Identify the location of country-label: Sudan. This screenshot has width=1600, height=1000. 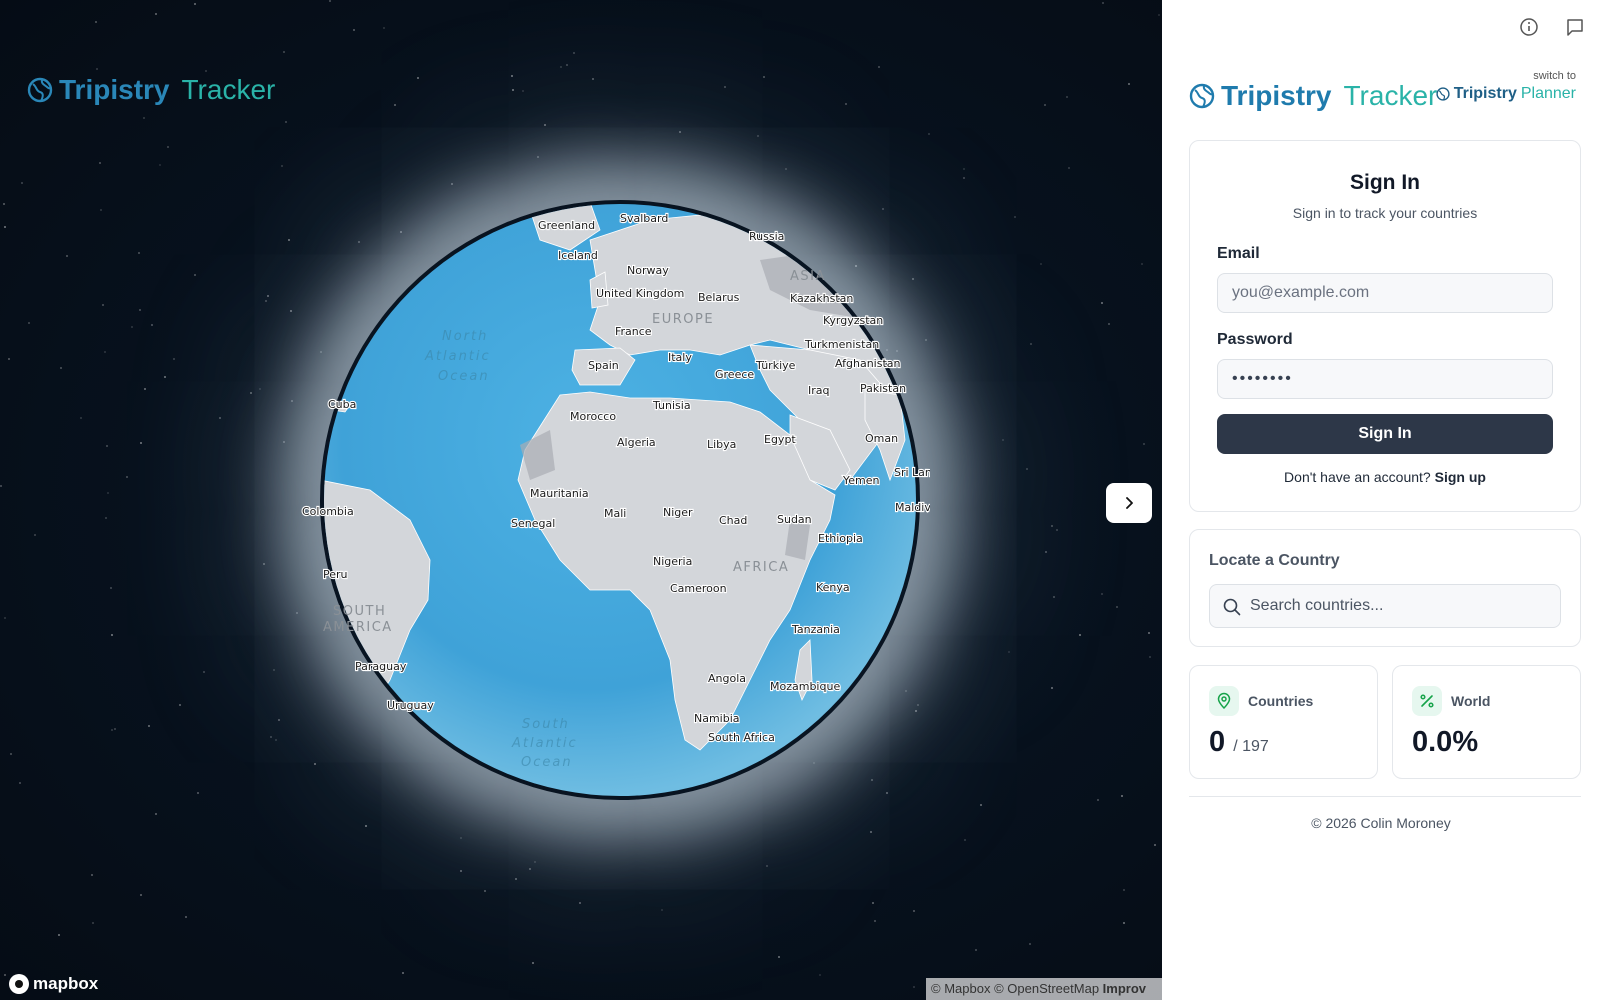
(794, 519).